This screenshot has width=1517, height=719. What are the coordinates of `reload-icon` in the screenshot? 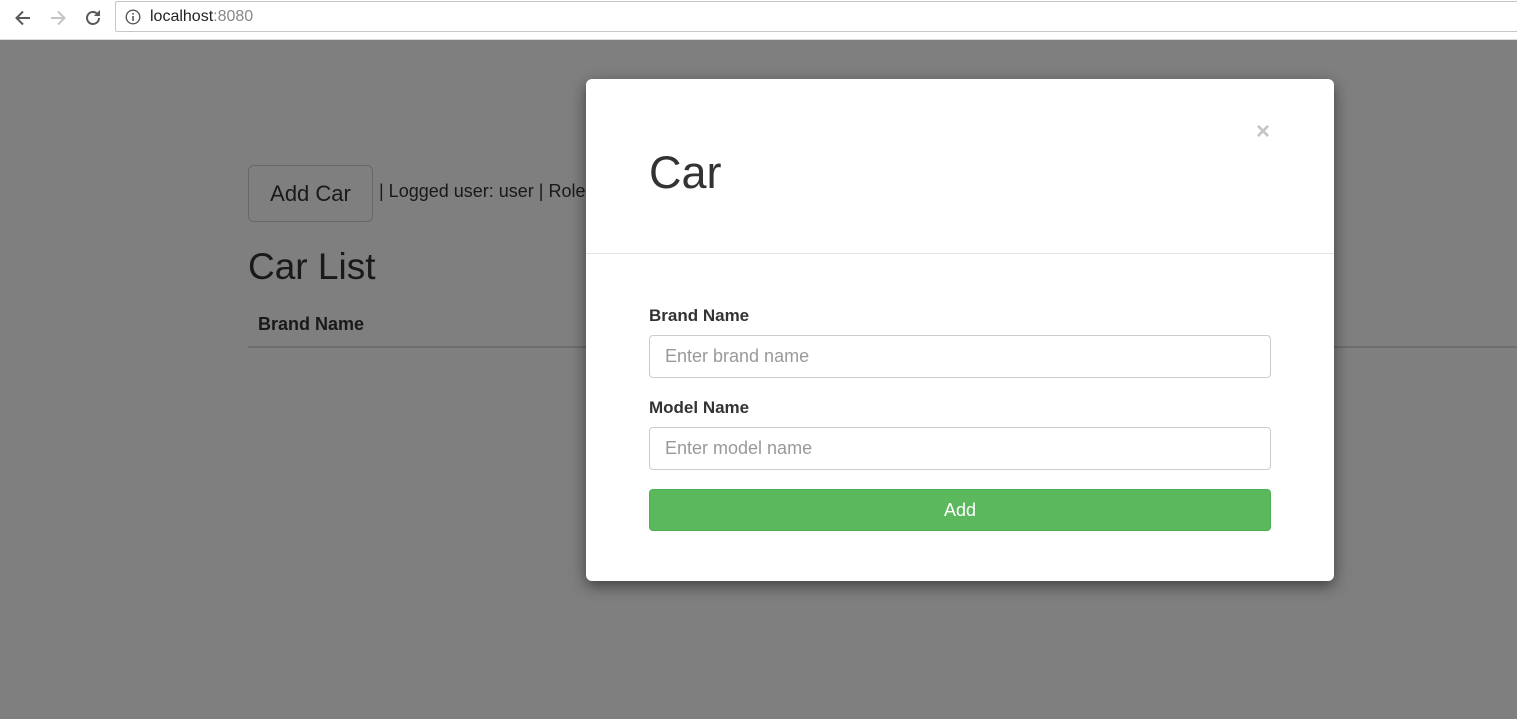 It's located at (93, 17).